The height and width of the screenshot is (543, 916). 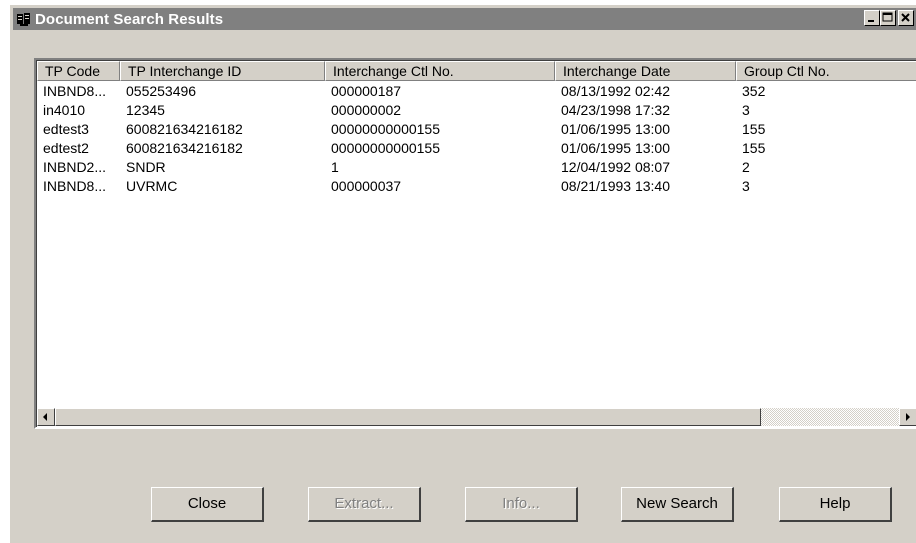 I want to click on column-header-group-ctl-no: Group Ctl No., so click(x=826, y=71).